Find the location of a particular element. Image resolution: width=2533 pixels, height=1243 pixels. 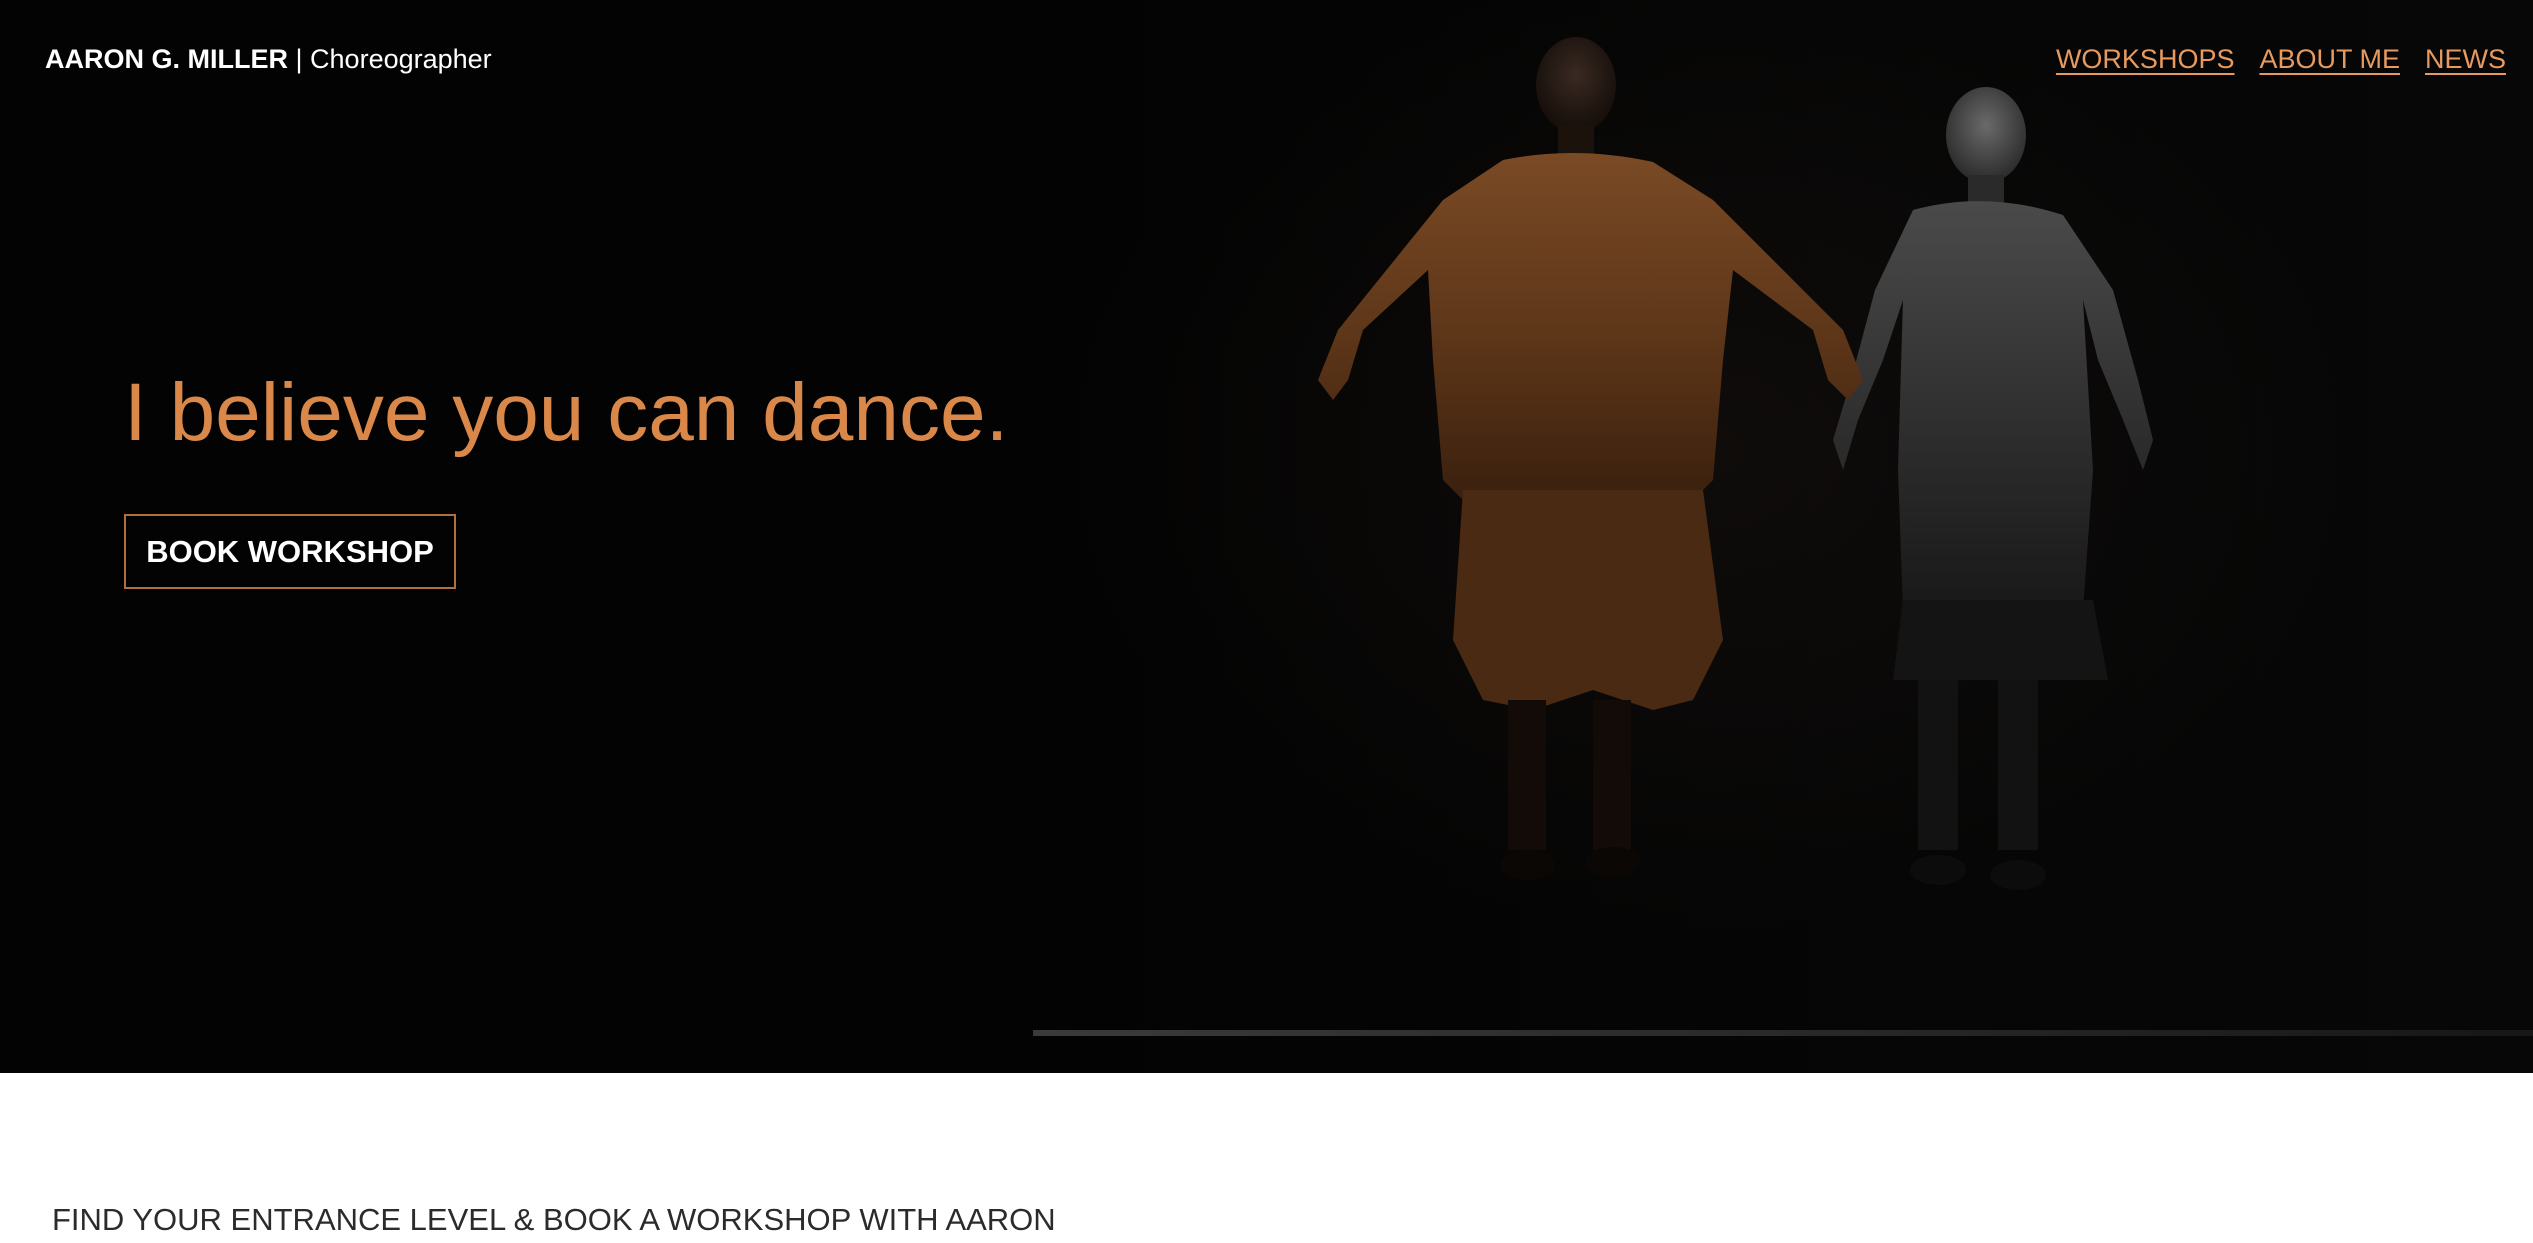

stage-floor is located at coordinates (1783, 1033).